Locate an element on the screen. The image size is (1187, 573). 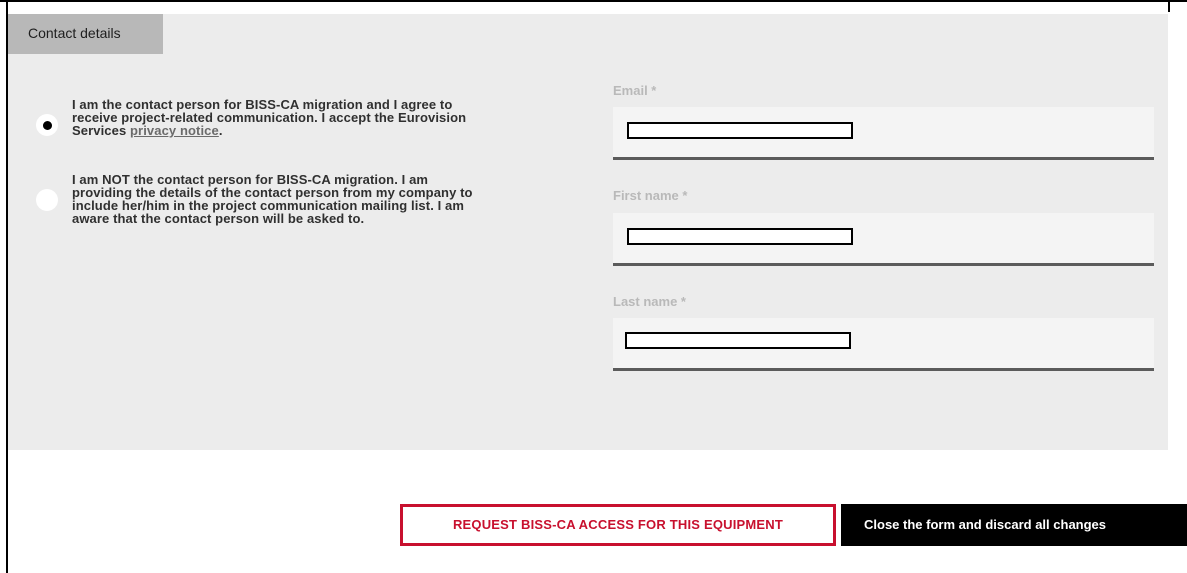
email-label: Email * is located at coordinates (635, 90).